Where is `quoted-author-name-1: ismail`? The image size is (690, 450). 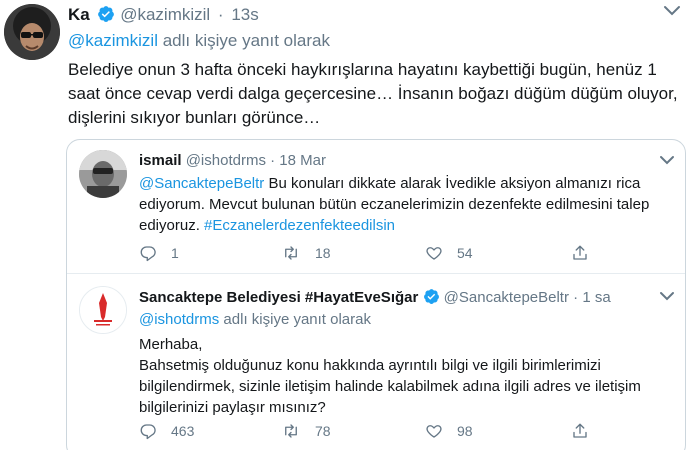 quoted-author-name-1: ismail is located at coordinates (160, 160).